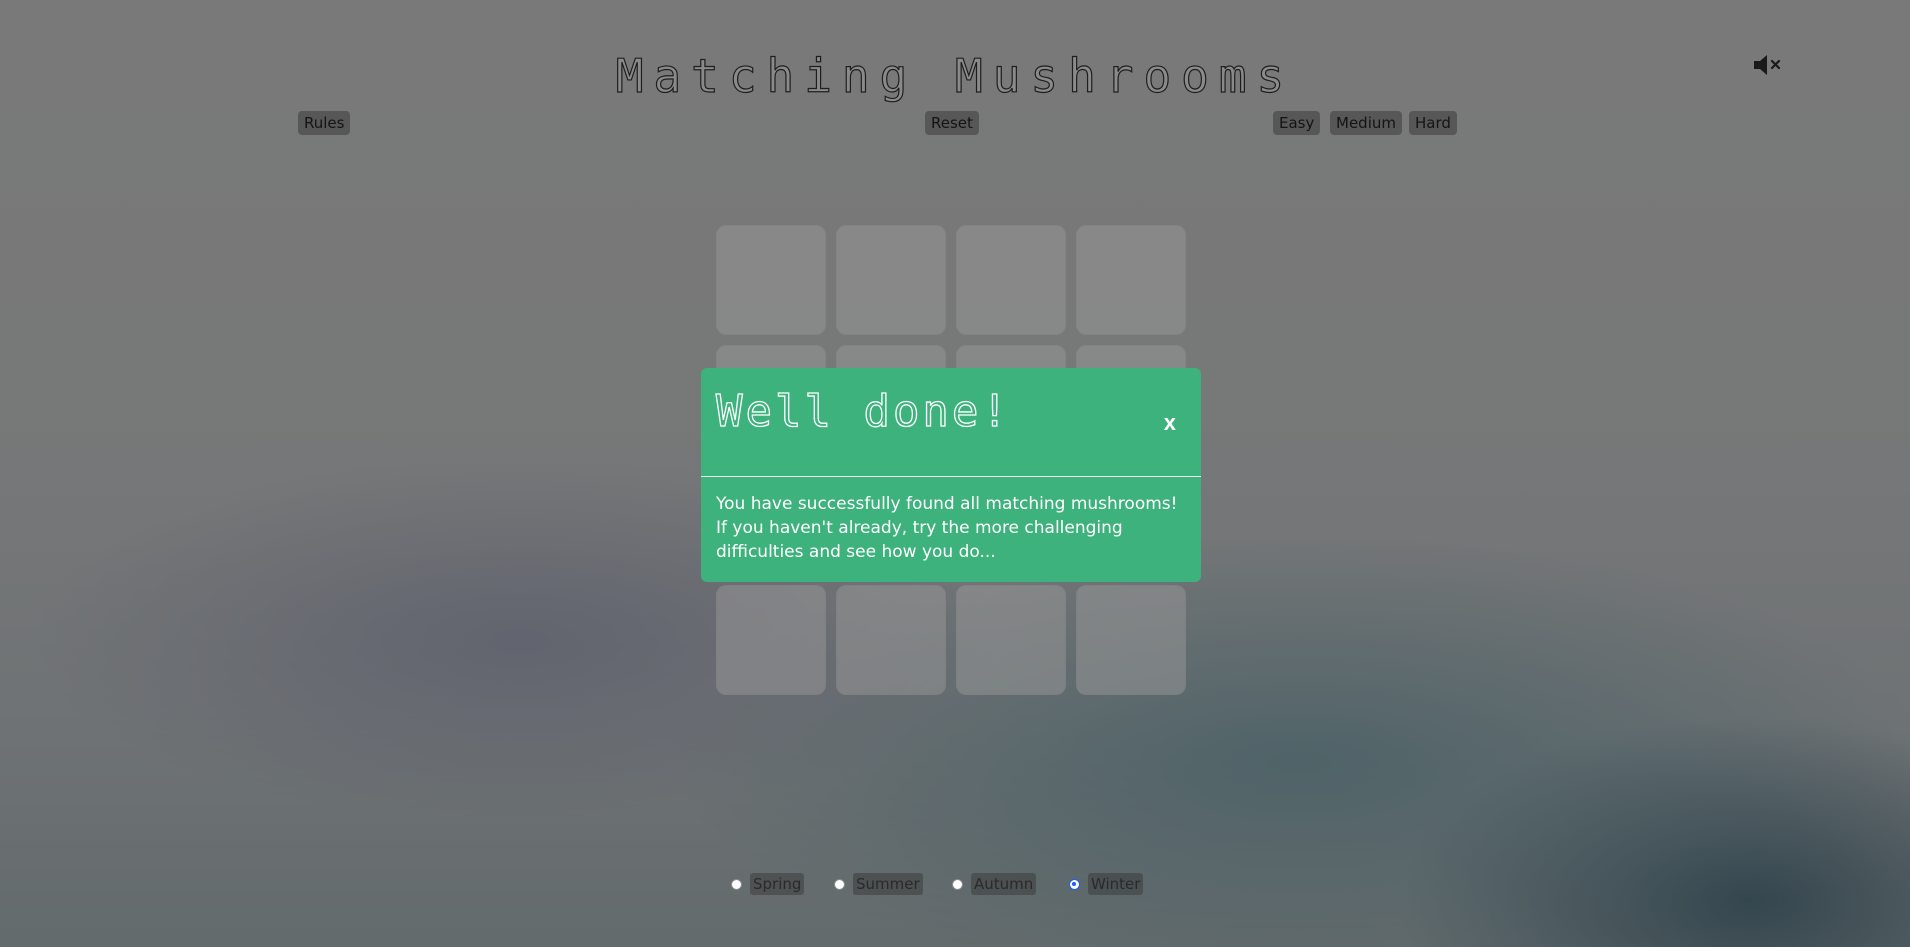 Image resolution: width=1910 pixels, height=947 pixels. Describe the element at coordinates (1170, 423) in the screenshot. I see `close-button: x` at that location.